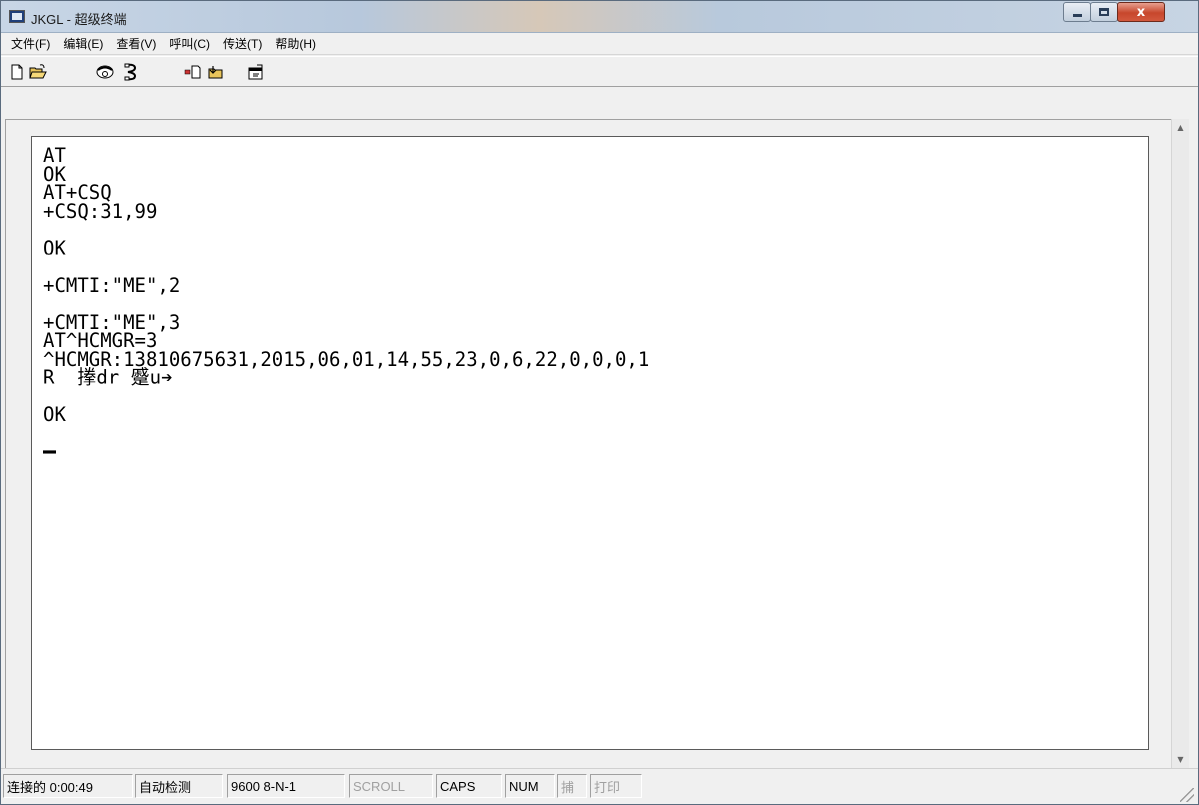  I want to click on send-icon, so click(192, 71).